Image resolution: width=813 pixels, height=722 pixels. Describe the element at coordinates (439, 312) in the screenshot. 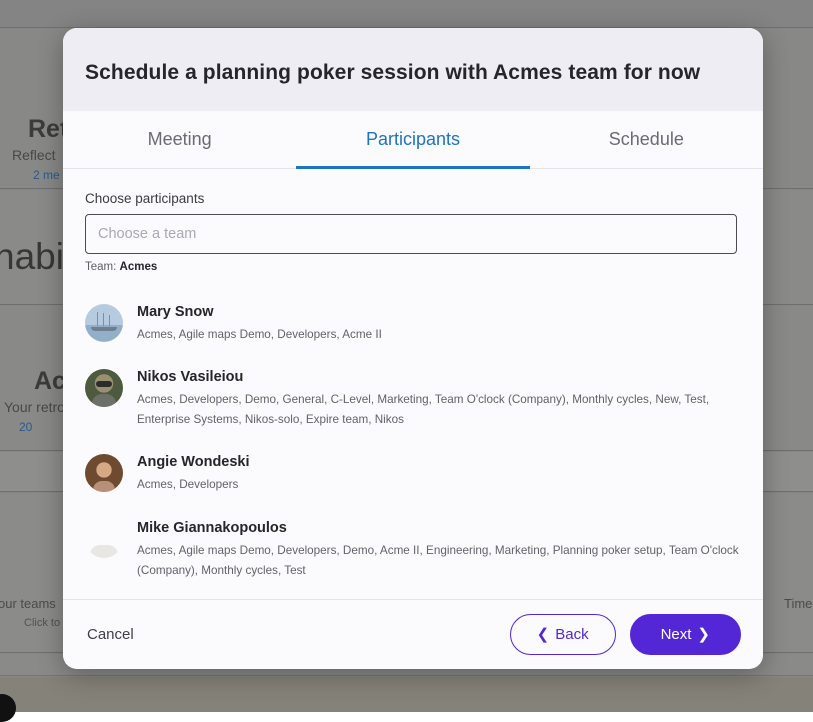

I see `participant-name: Mary Snow` at that location.